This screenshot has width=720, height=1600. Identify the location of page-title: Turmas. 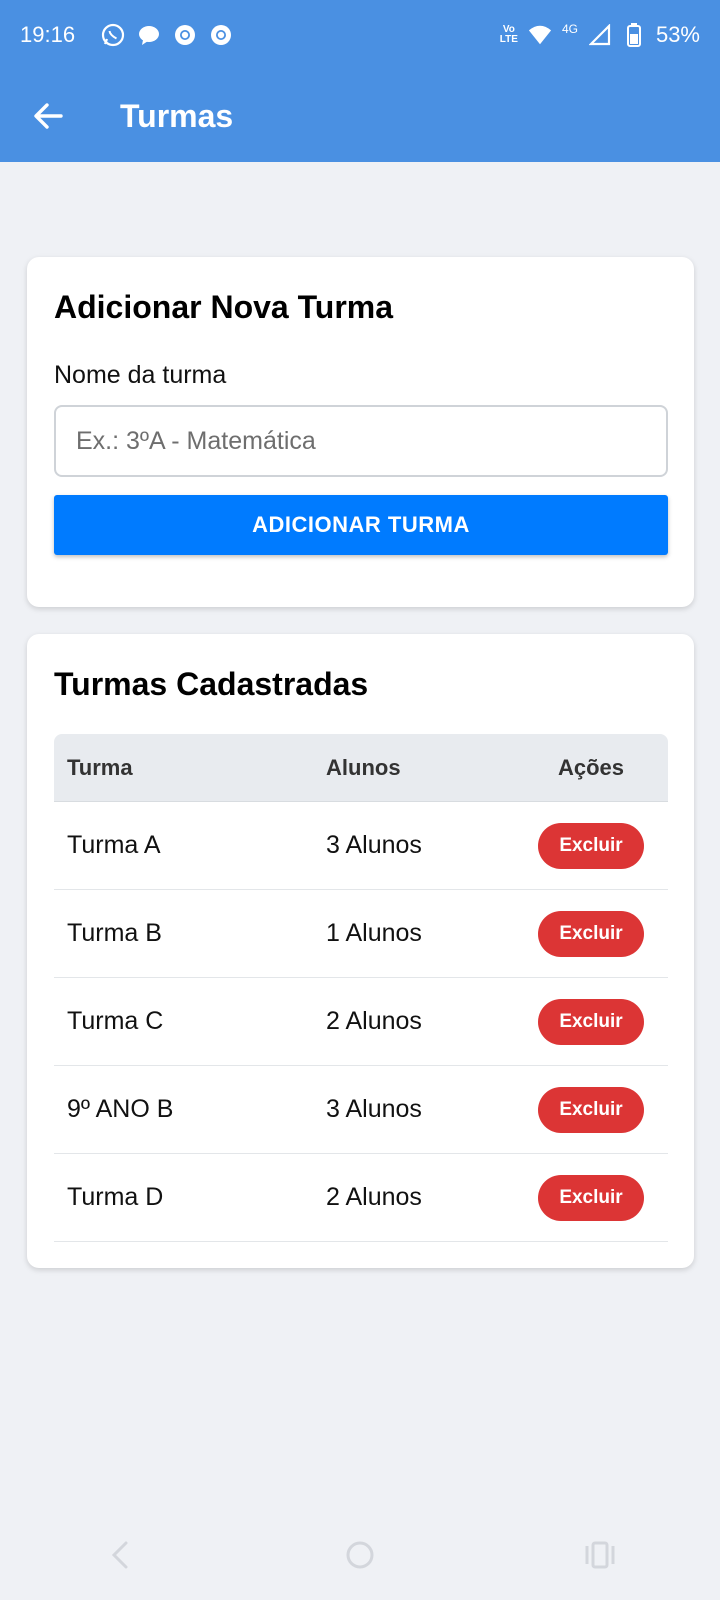
(177, 115).